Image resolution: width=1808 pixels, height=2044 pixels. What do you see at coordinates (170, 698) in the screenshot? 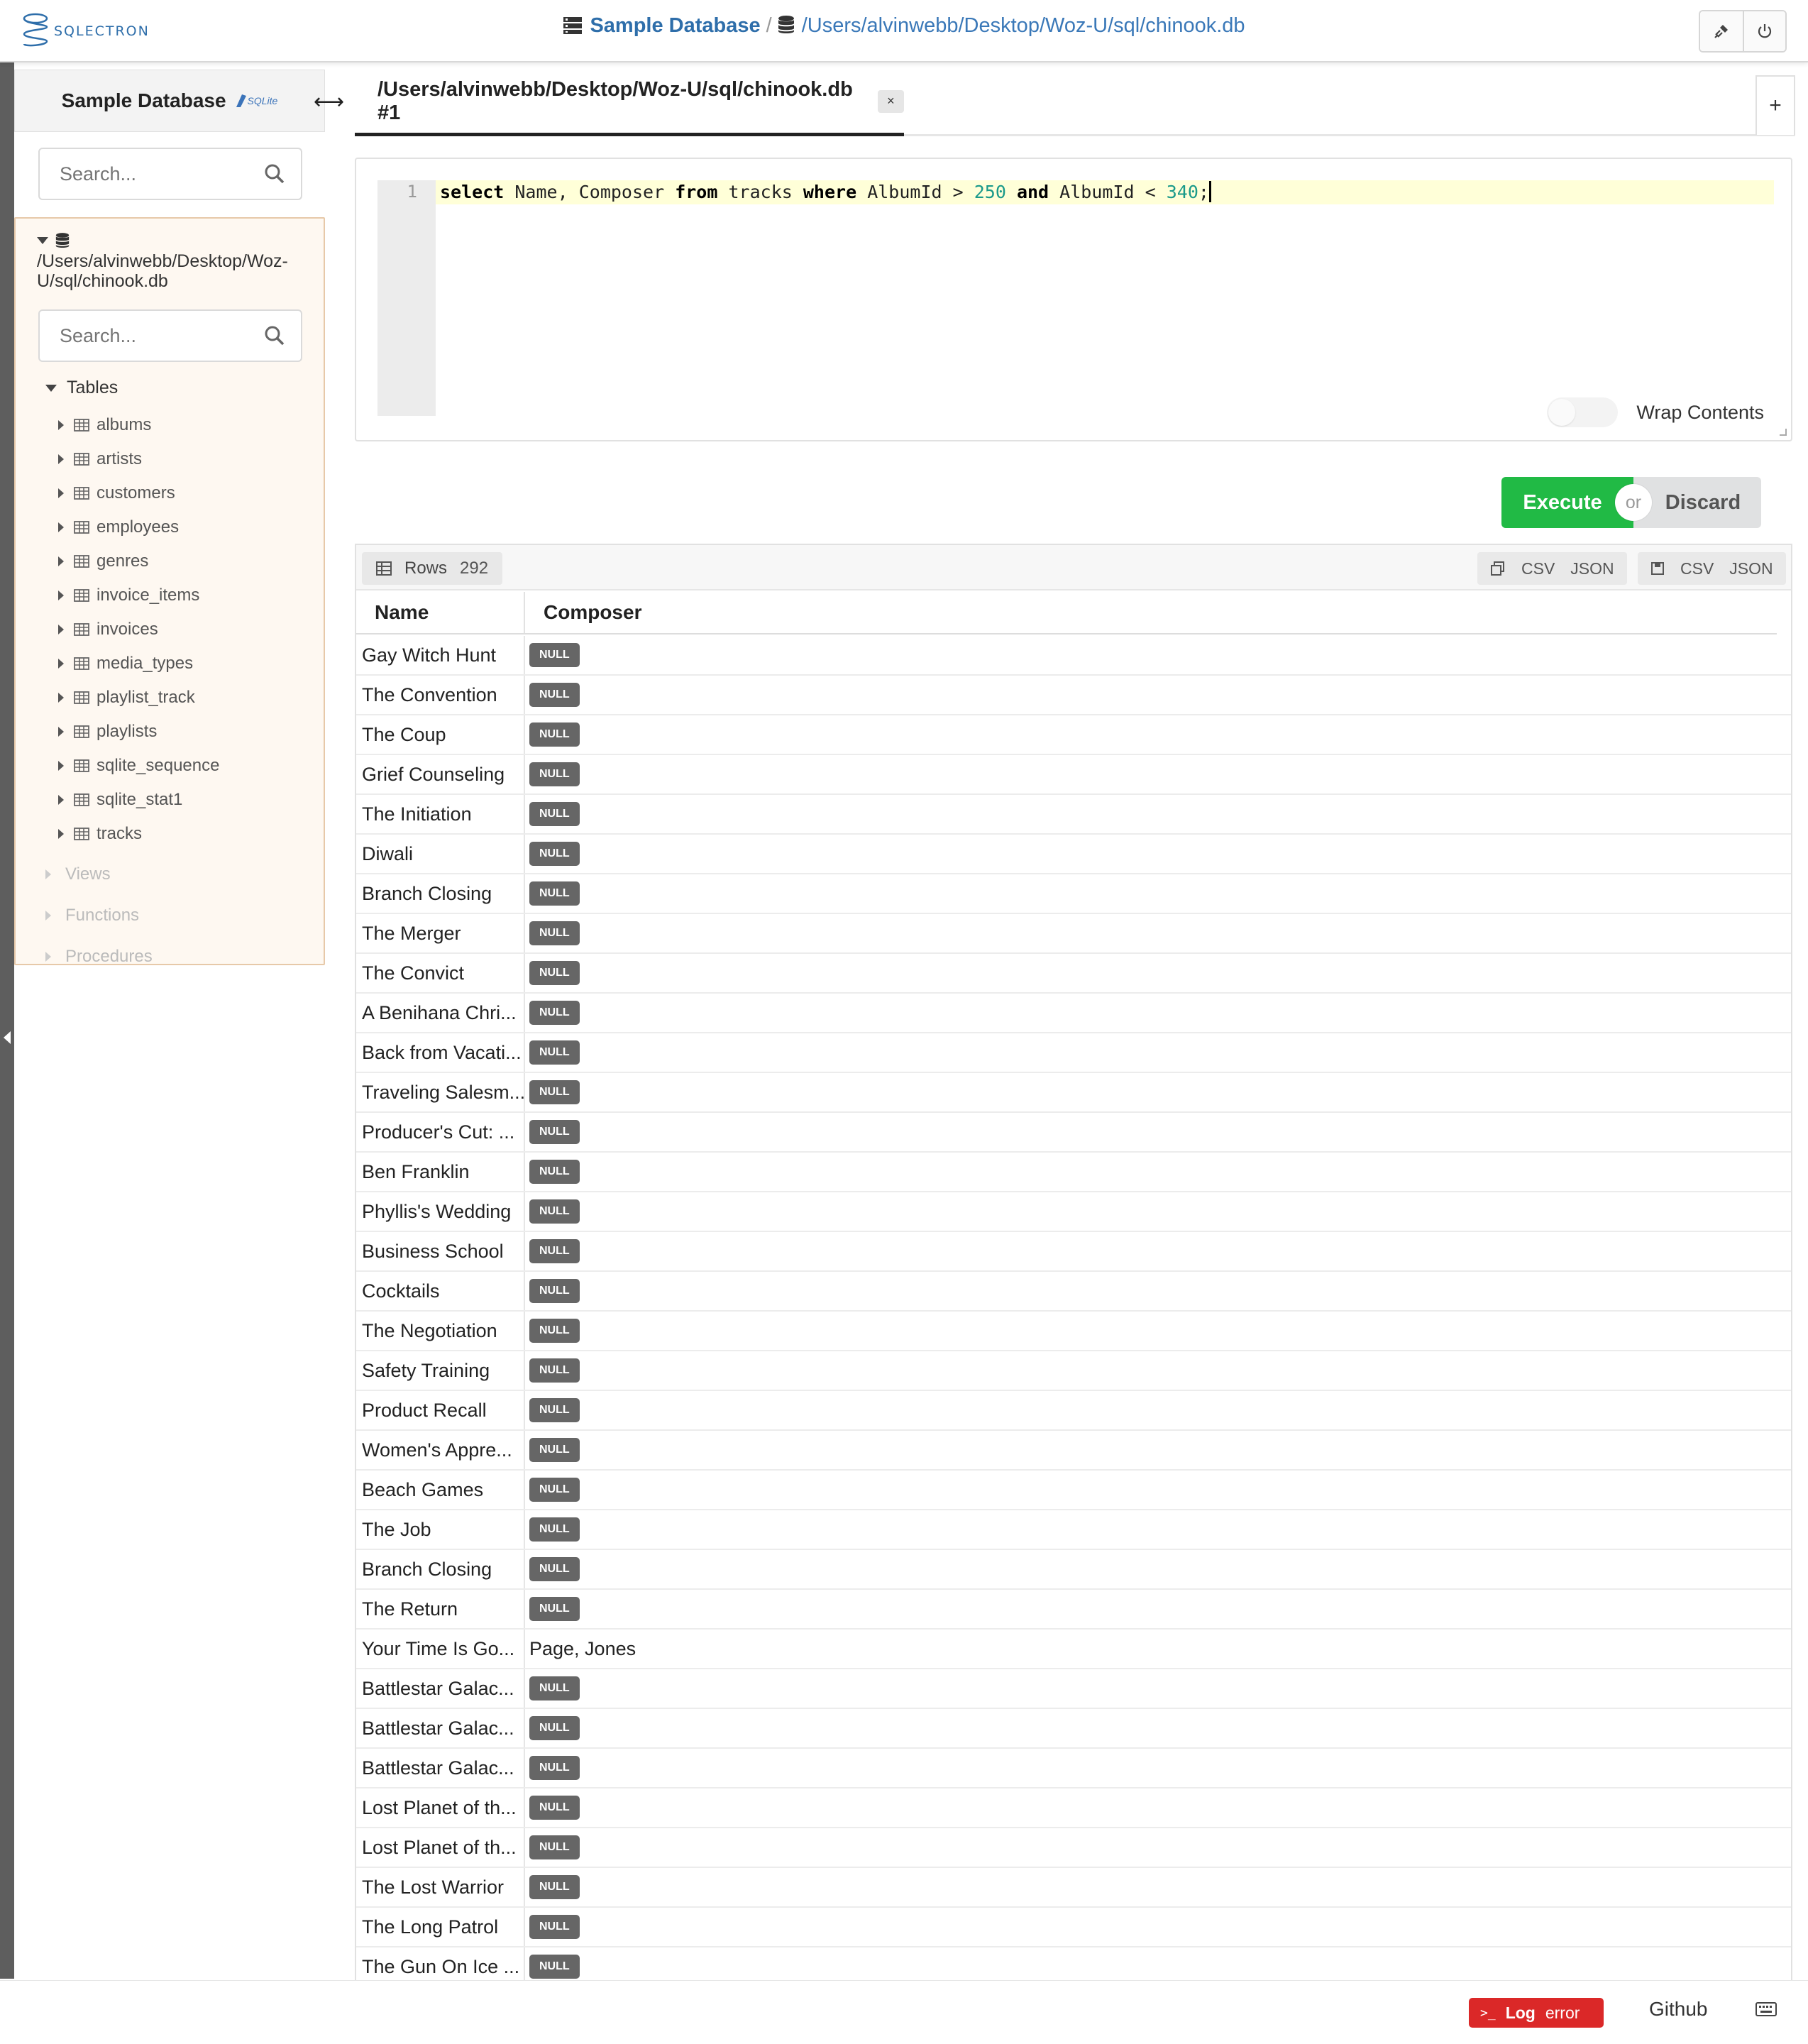
I see `sidebar-table-playlist_track: playlist_track` at bounding box center [170, 698].